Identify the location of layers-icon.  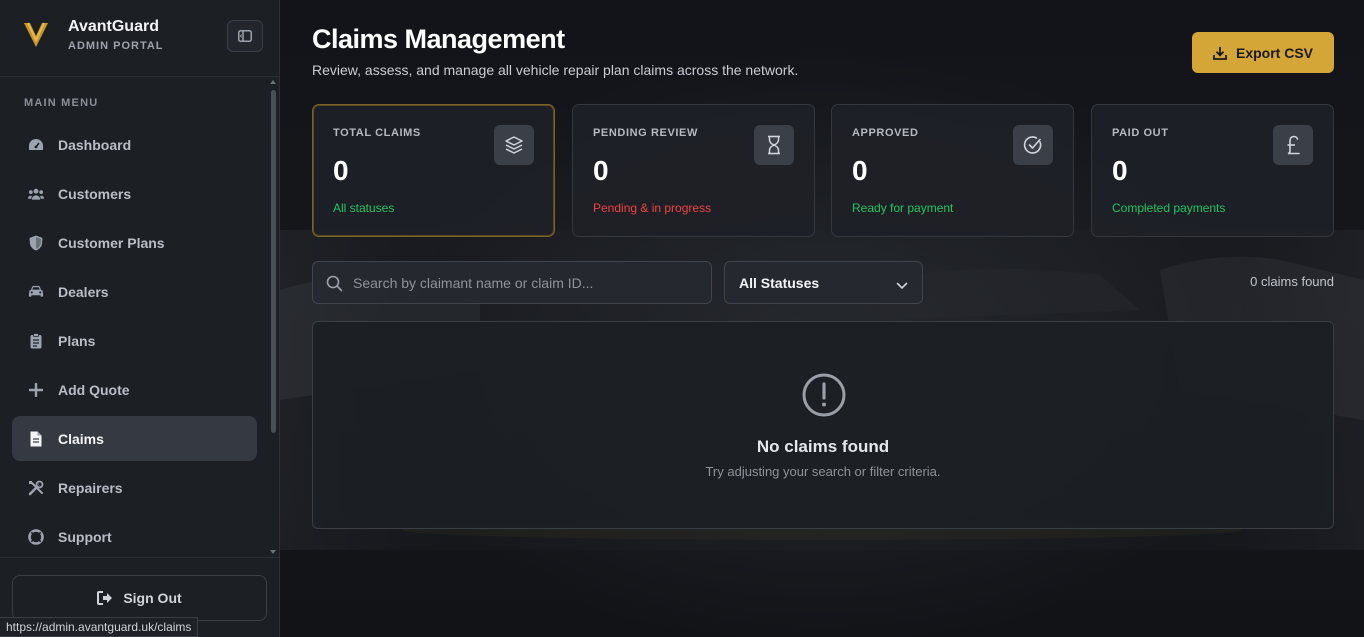
(514, 145).